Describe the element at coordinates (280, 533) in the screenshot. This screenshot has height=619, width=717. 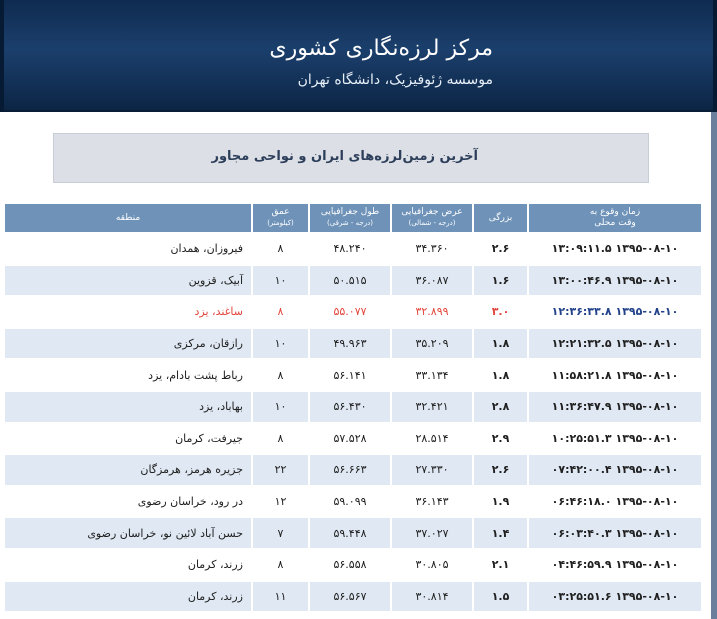
I see `cell-depth: ۷` at that location.